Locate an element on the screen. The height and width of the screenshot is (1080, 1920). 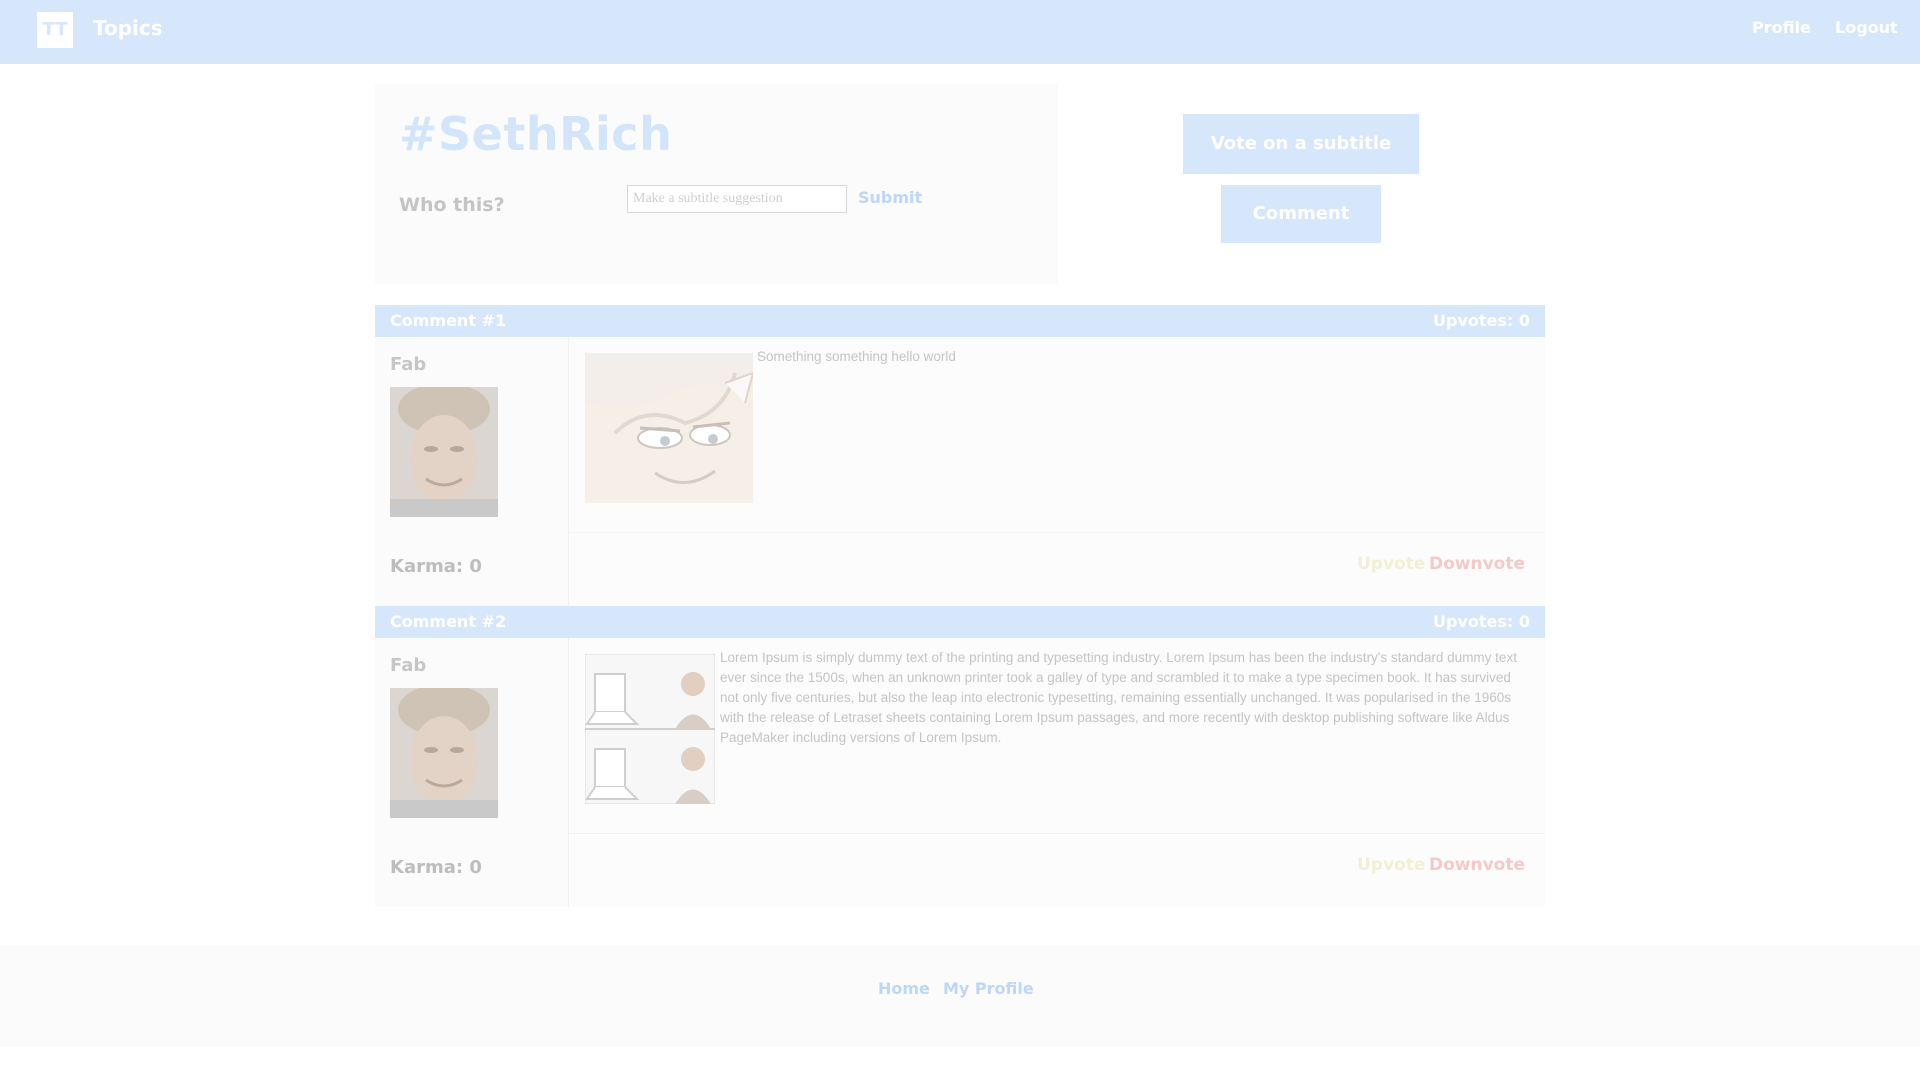
comment-body: Something something hello world is located at coordinates (1057, 435).